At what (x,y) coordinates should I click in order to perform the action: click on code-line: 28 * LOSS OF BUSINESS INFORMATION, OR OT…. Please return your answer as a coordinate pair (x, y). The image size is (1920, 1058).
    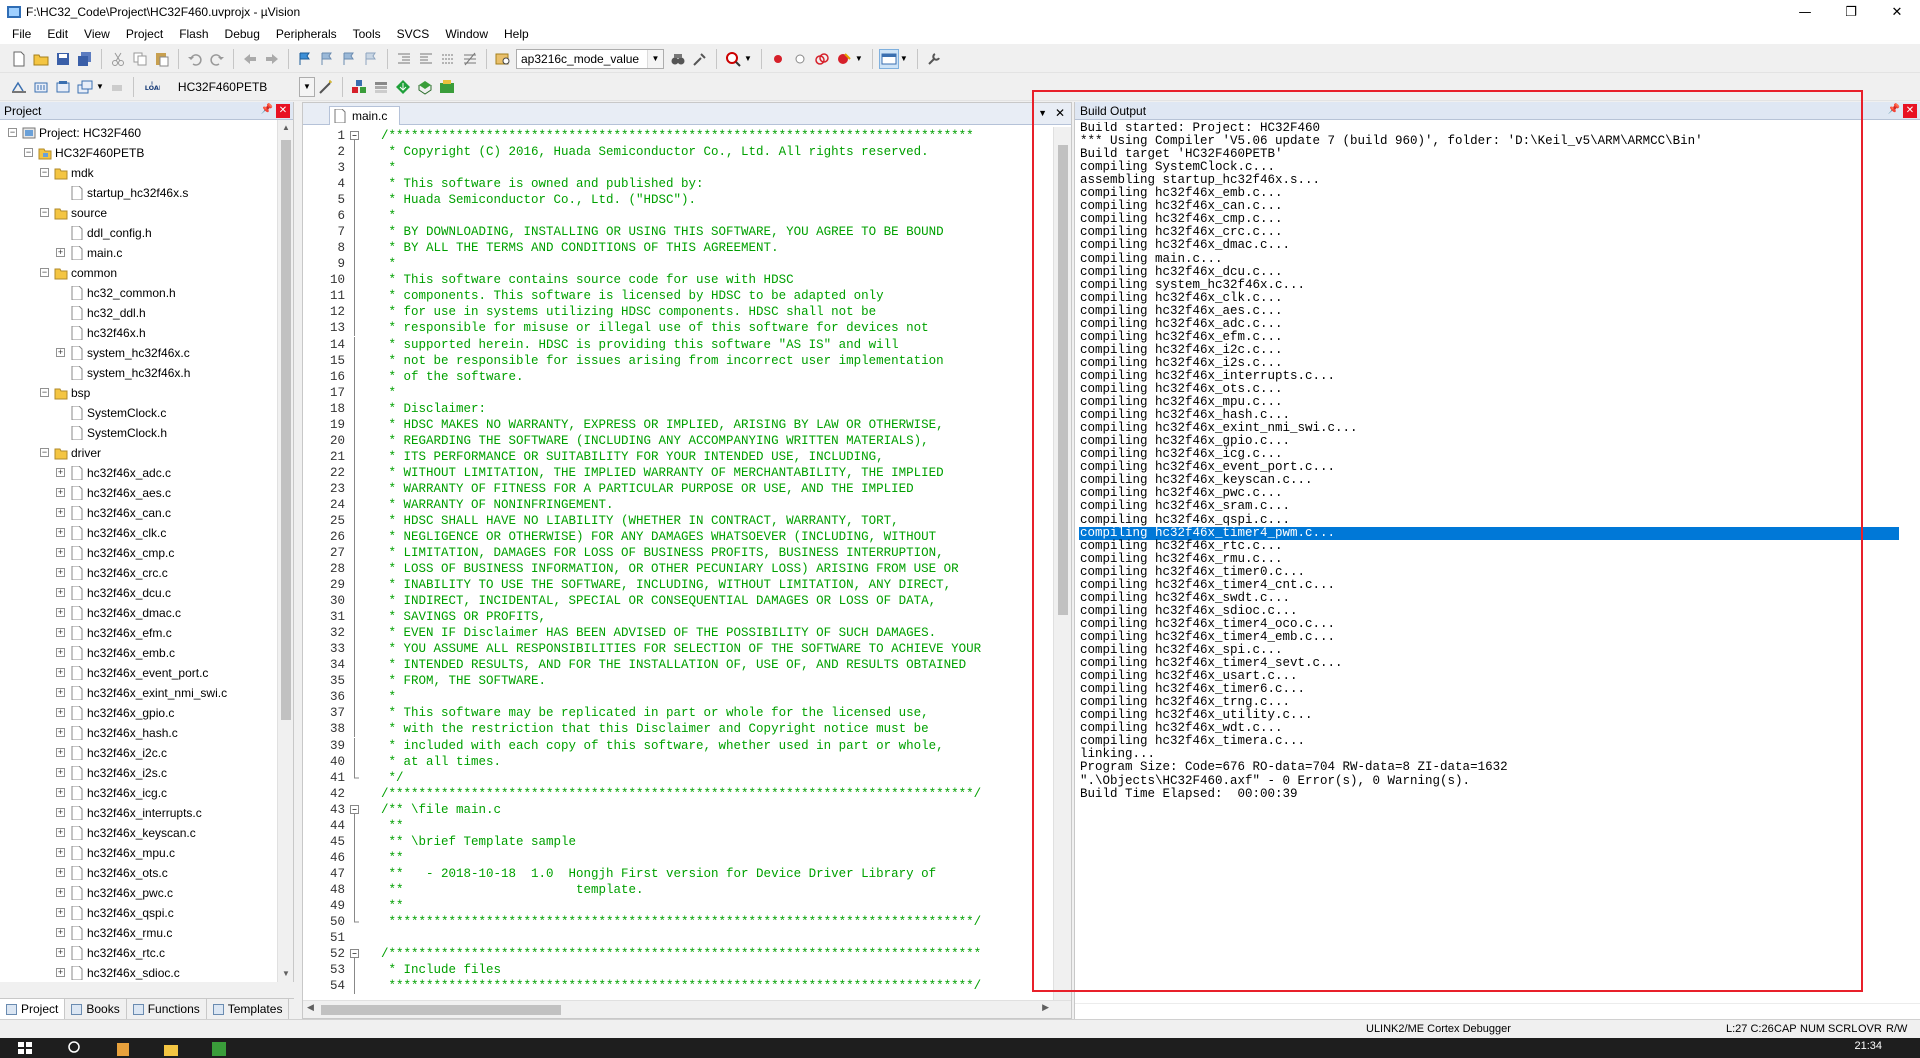
    Looking at the image, I should click on (677, 569).